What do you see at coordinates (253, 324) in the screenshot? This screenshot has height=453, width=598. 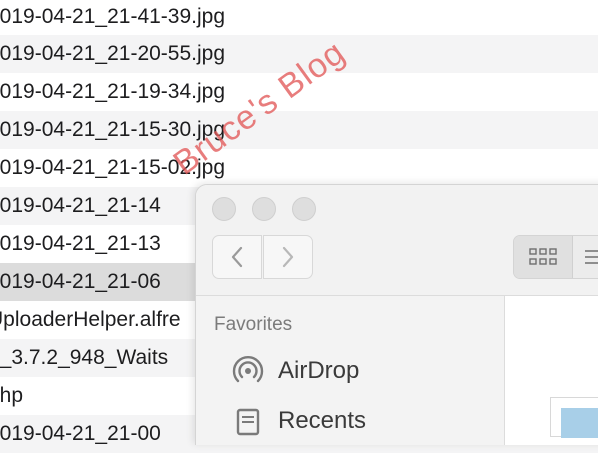 I see `sidebar-heading-favorites: Favorites` at bounding box center [253, 324].